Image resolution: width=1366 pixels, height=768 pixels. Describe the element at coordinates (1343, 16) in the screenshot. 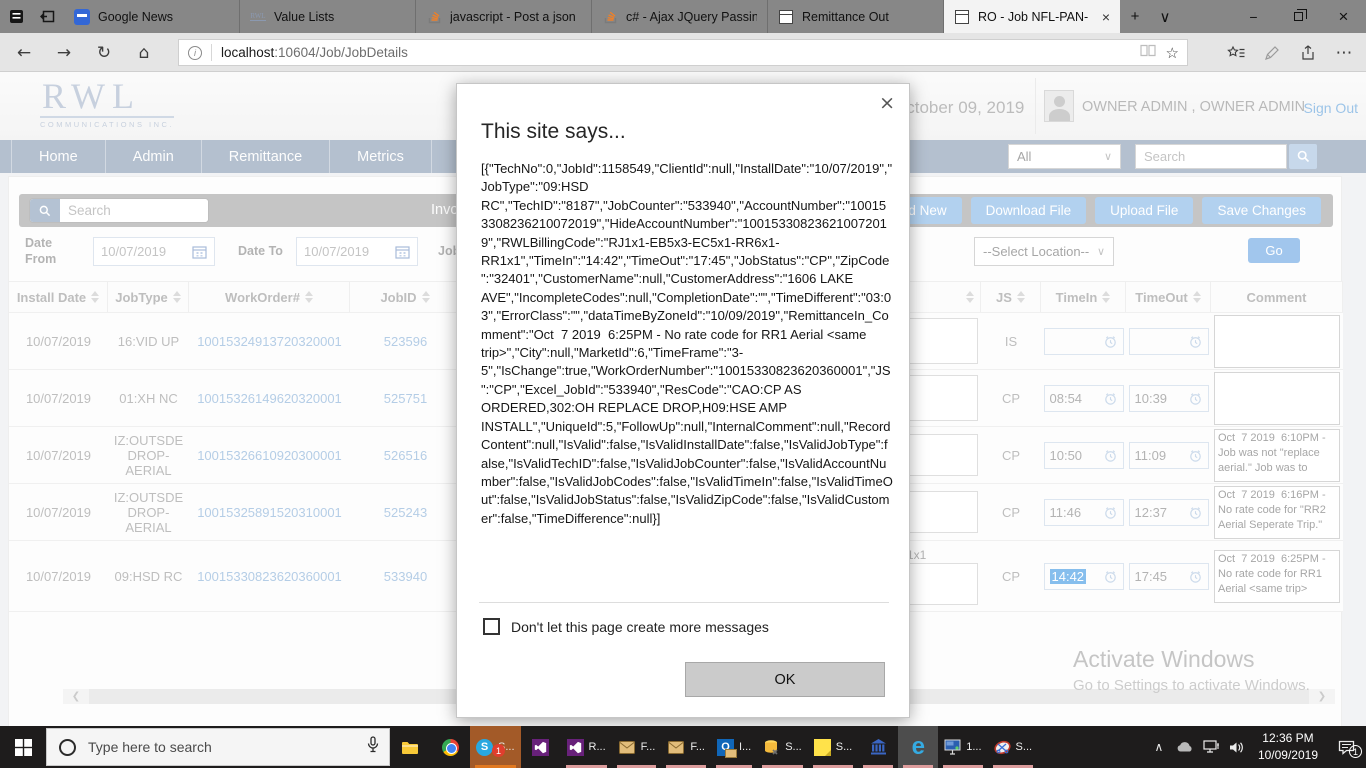

I see `close-window-button: ×` at that location.